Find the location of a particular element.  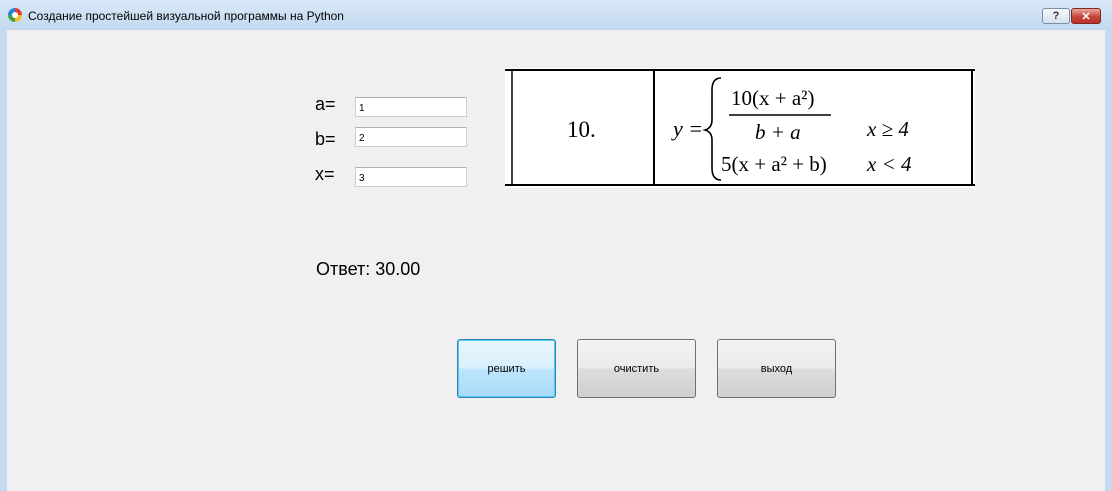

answer-label: Ответ: 30.00 is located at coordinates (368, 269).